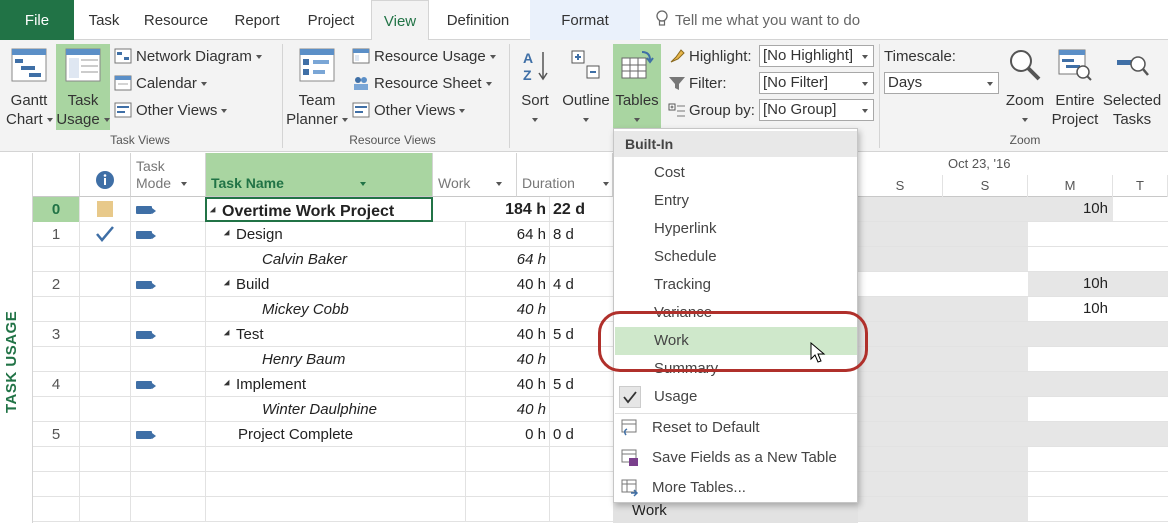 The height and width of the screenshot is (523, 1168). What do you see at coordinates (475, 175) in the screenshot?
I see `column-header-work: Work` at bounding box center [475, 175].